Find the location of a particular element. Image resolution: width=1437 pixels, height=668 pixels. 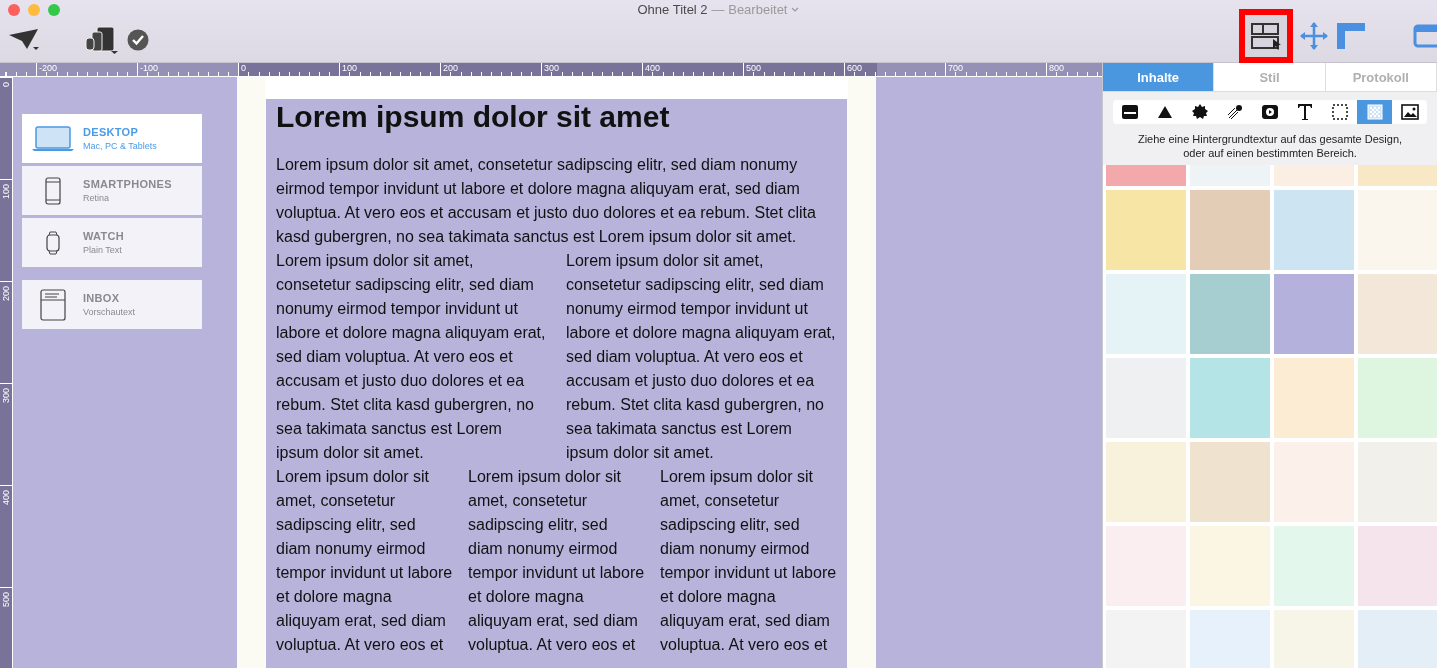

ruler-label: -100 is located at coordinates (187, 69).